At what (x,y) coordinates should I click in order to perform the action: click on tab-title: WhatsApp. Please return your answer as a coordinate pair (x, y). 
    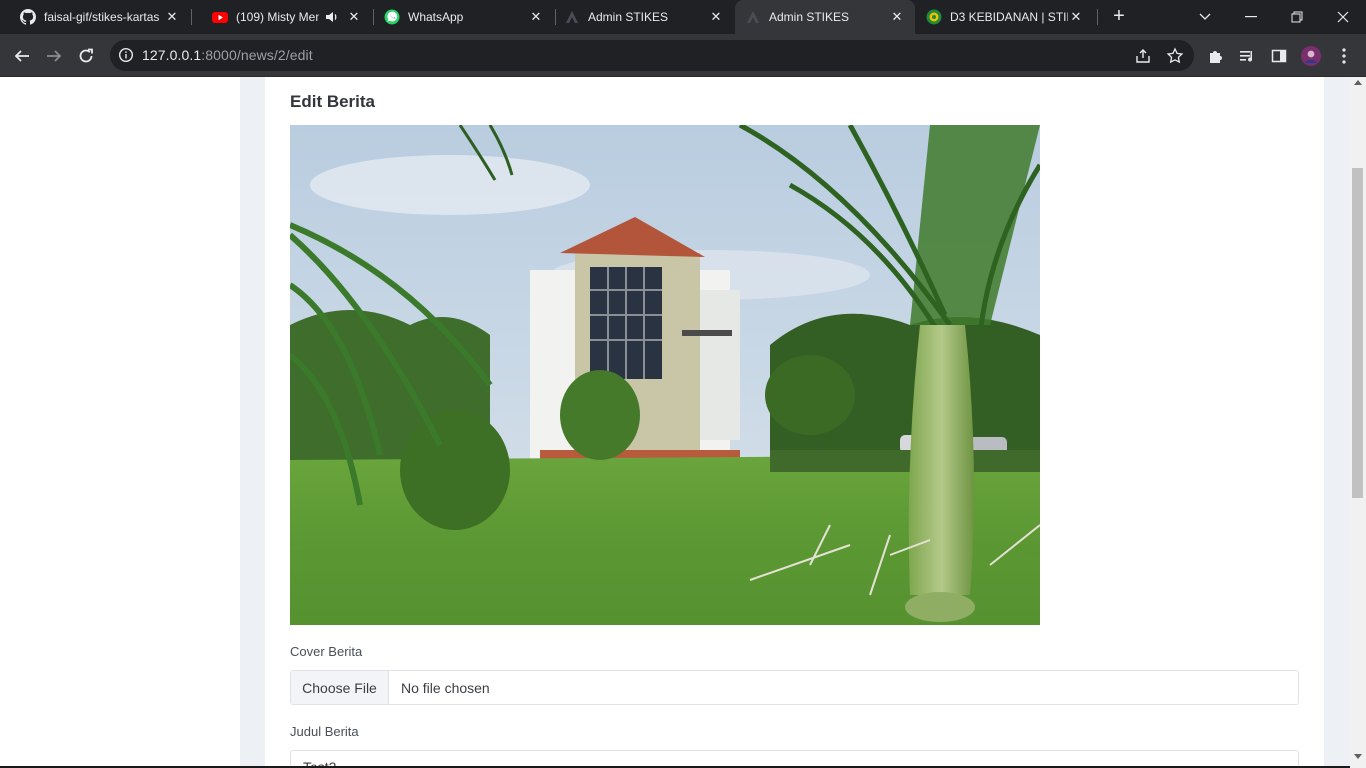
    Looking at the image, I should click on (436, 17).